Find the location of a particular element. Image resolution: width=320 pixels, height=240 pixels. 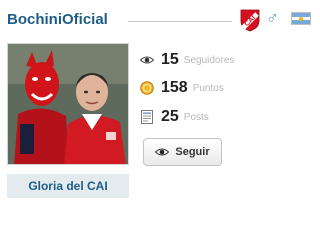

posts-label: Posts is located at coordinates (196, 117).